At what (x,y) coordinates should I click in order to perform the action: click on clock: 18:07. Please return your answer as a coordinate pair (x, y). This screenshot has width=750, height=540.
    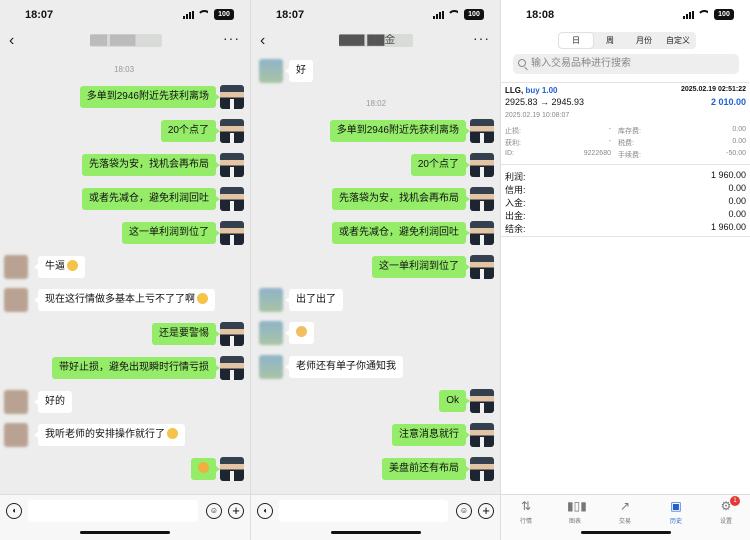
    Looking at the image, I should click on (39, 15).